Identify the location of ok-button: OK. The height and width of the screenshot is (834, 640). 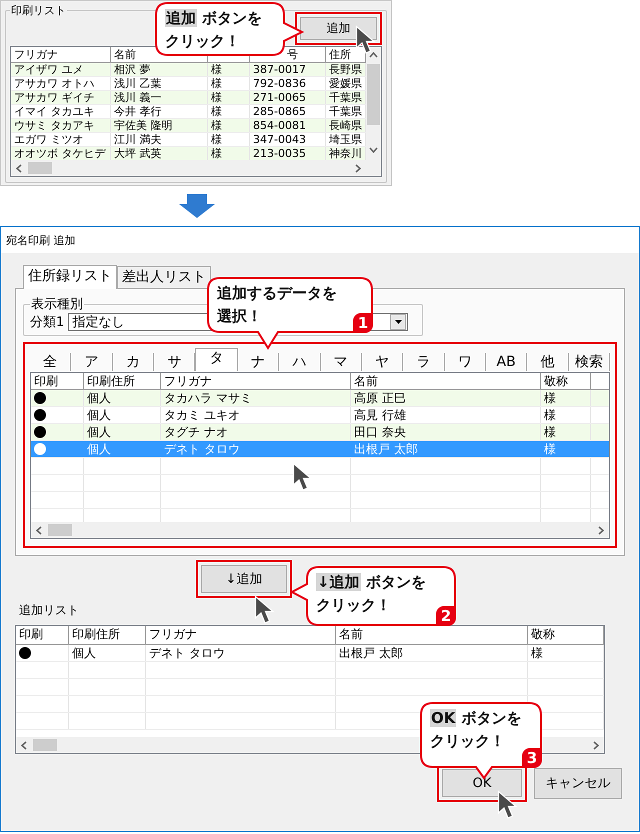
(482, 783).